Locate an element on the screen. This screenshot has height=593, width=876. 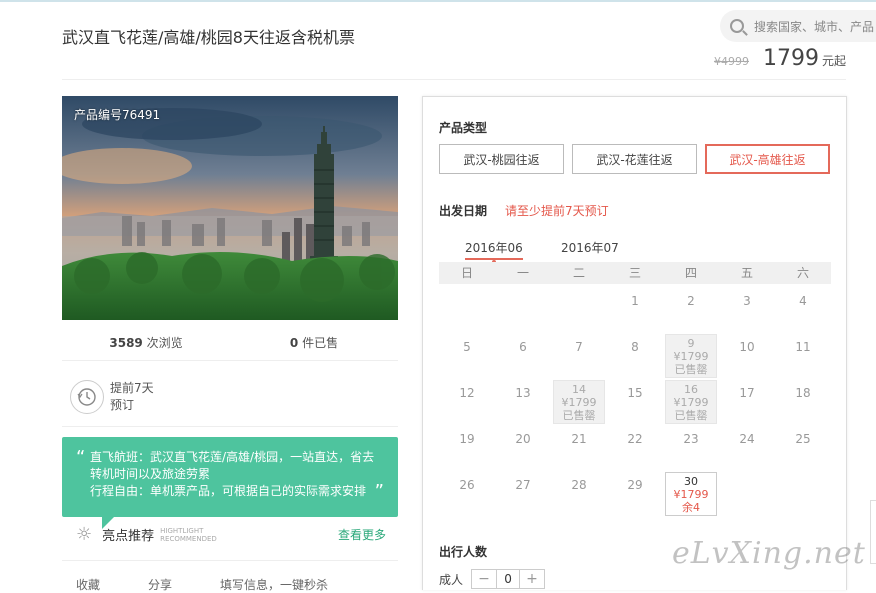
calendar-day: 30 ¥1799 余4 is located at coordinates (691, 492).